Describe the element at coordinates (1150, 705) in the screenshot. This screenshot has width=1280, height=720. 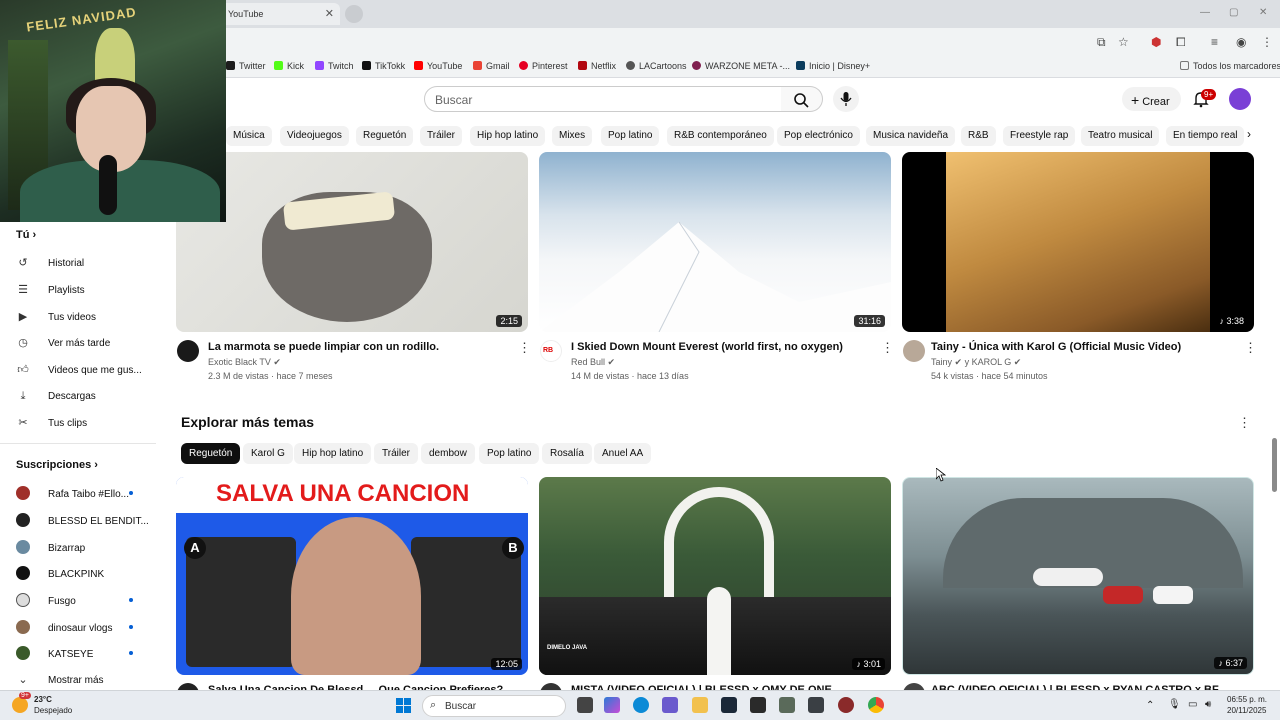
I see `chevron-up-icon: ⌃` at that location.